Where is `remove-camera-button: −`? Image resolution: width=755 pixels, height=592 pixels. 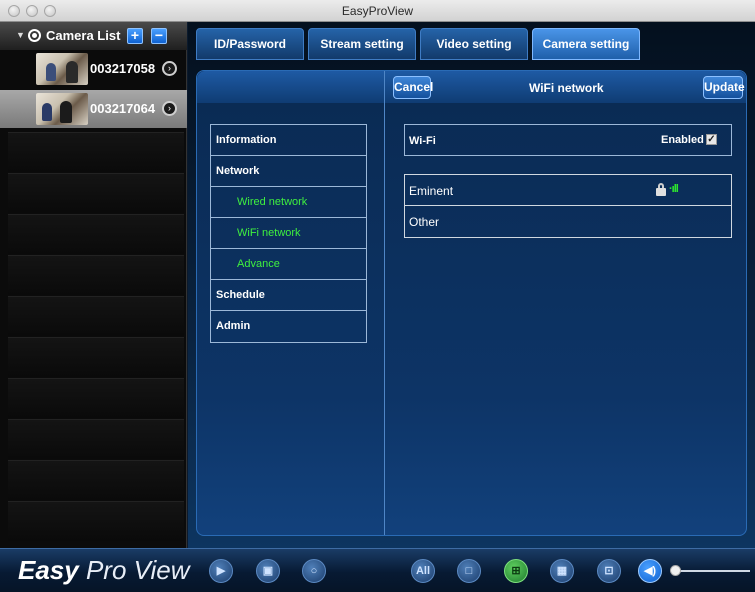
remove-camera-button: − is located at coordinates (159, 36).